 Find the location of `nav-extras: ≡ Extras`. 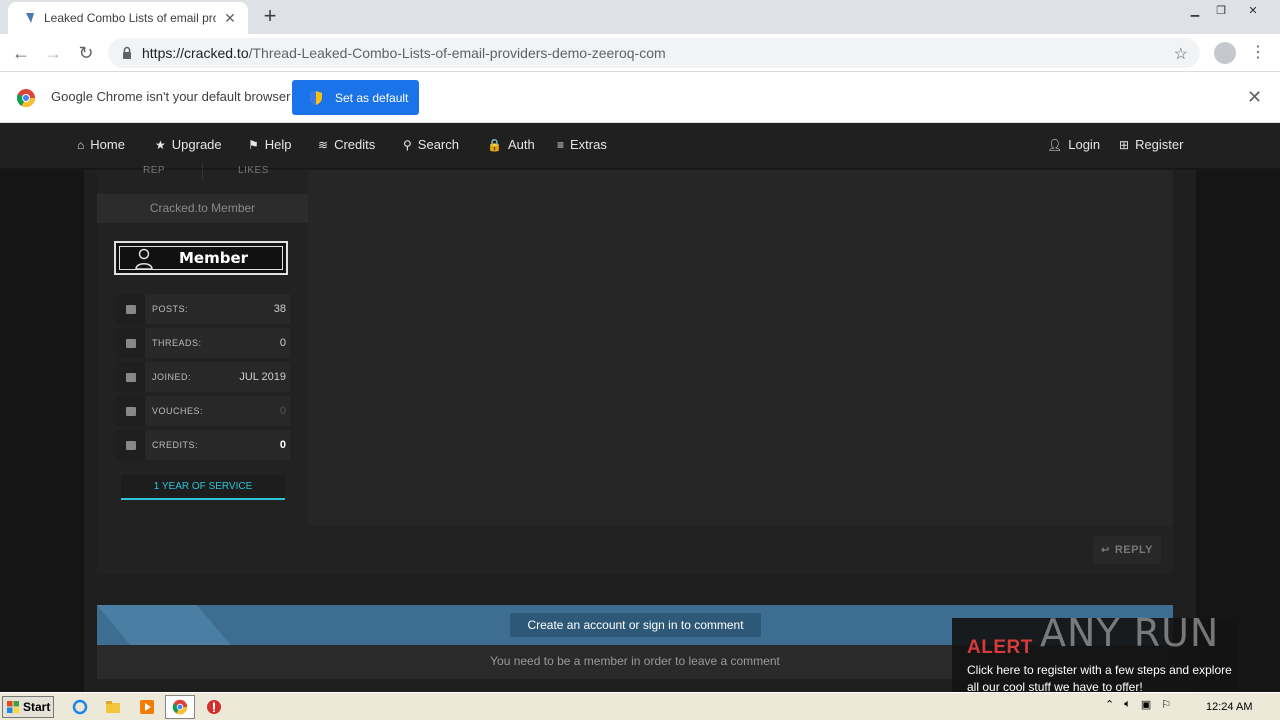

nav-extras: ≡ Extras is located at coordinates (582, 144).